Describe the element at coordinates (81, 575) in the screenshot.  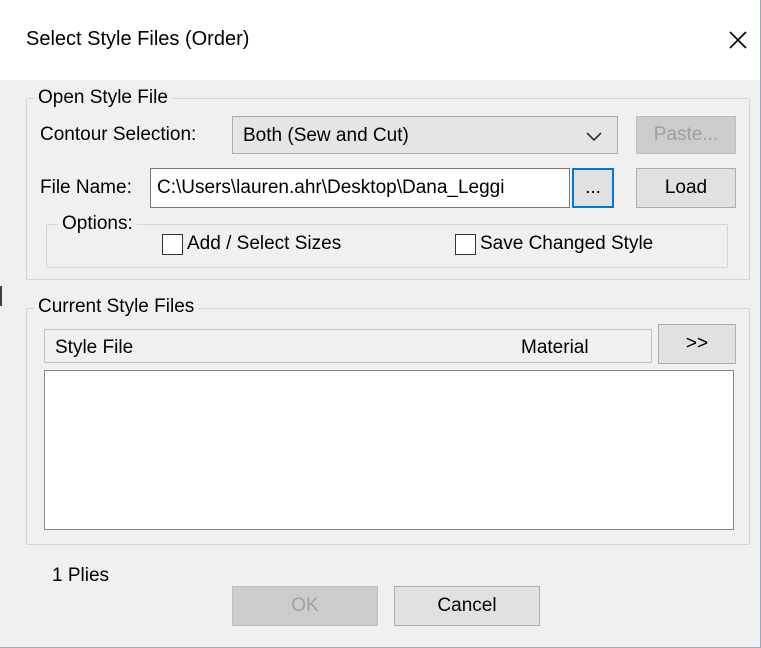
I see `plies-count: 1 Plies` at that location.